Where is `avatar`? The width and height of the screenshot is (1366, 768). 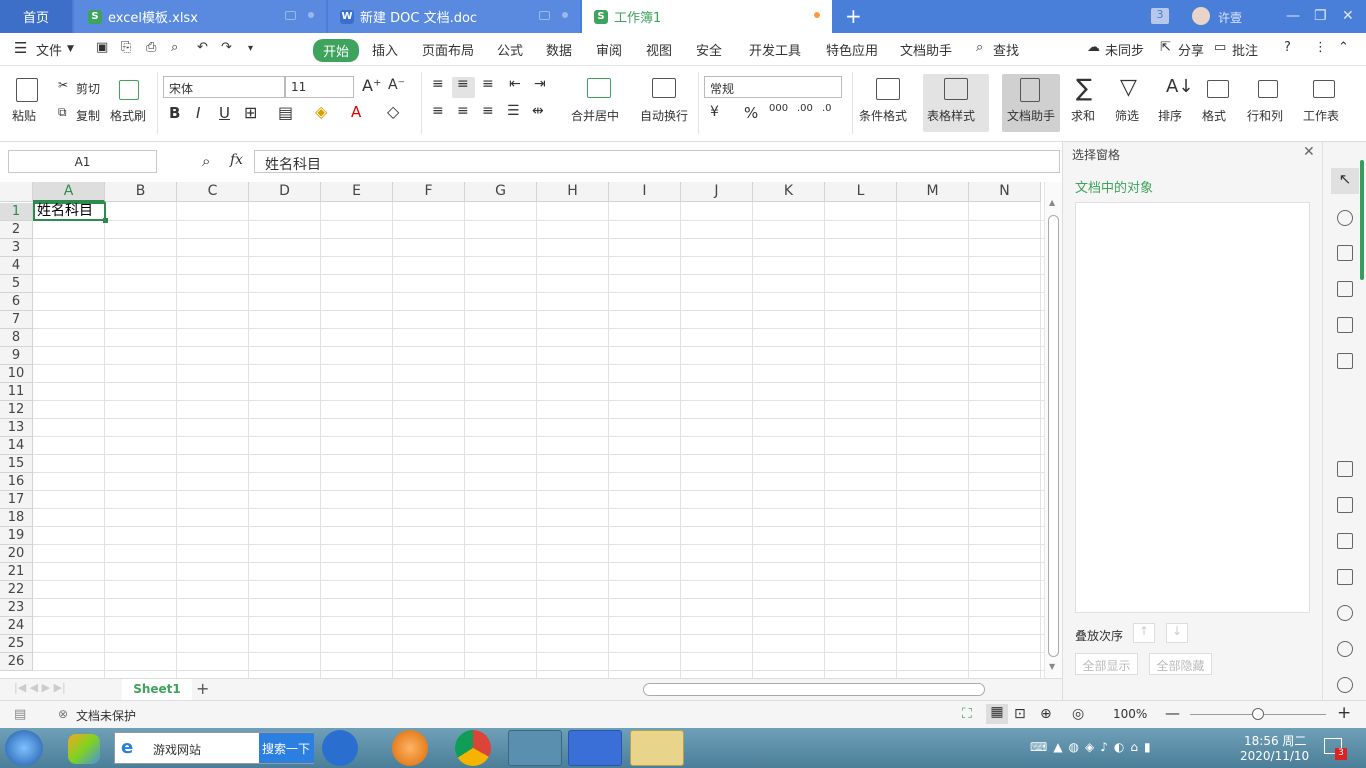
avatar is located at coordinates (1201, 16).